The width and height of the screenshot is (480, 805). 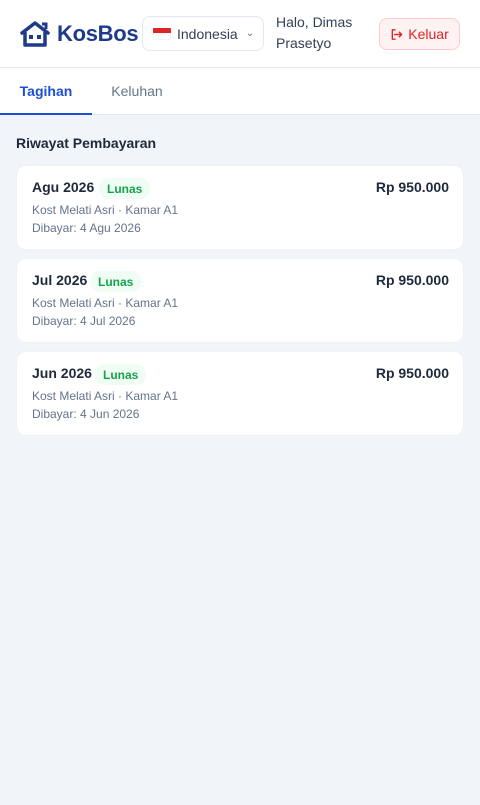 What do you see at coordinates (428, 34) in the screenshot?
I see `logout-label: Keluar` at bounding box center [428, 34].